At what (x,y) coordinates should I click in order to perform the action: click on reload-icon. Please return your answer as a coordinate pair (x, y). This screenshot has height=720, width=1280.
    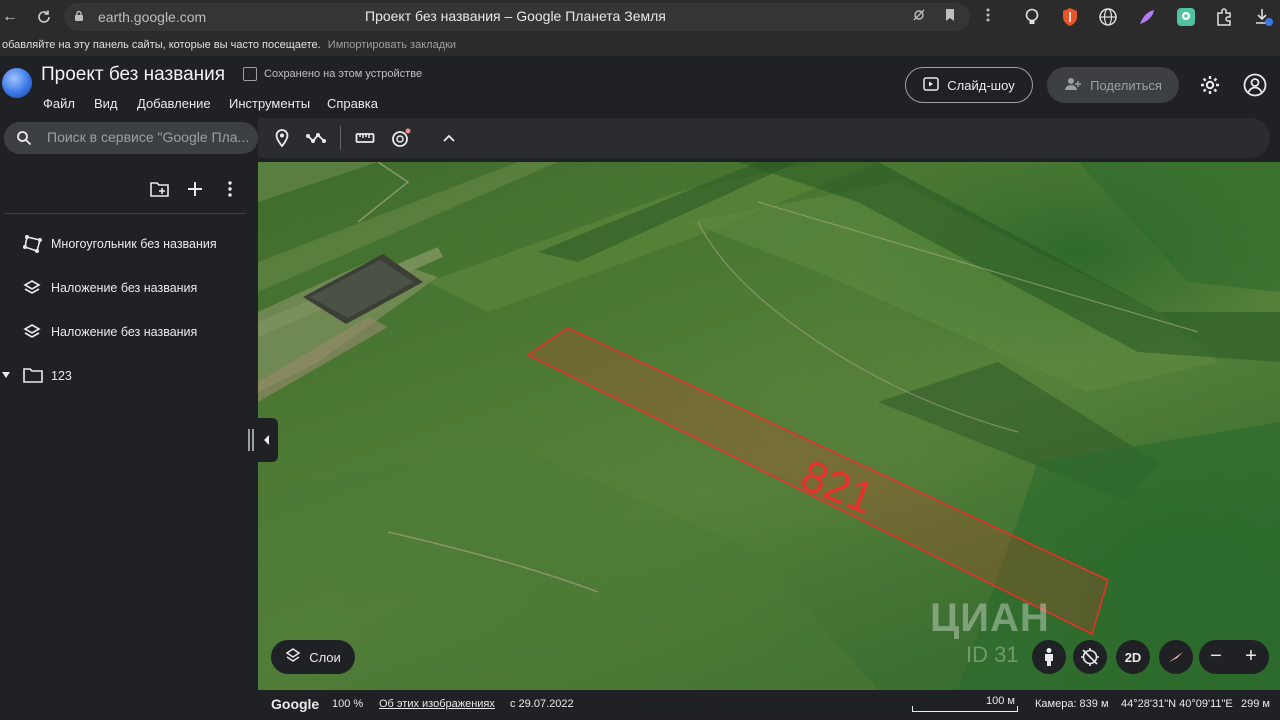
    Looking at the image, I should click on (44, 17).